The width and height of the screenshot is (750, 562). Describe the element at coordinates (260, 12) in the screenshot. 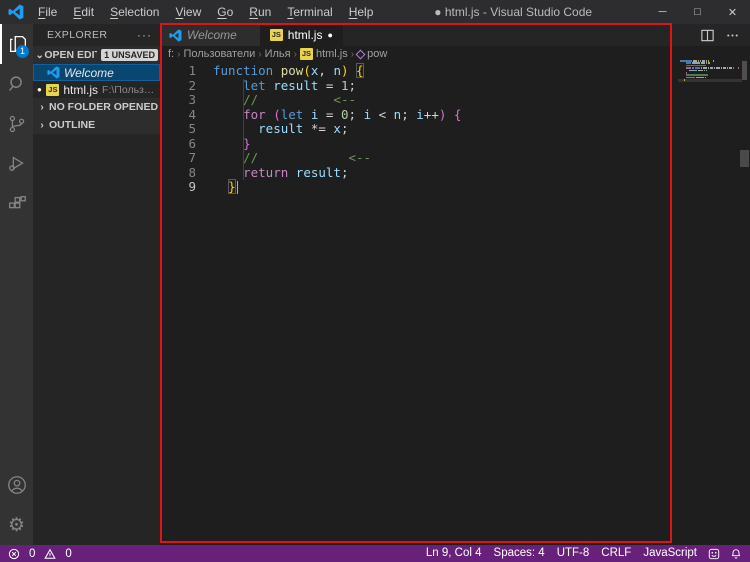

I see `menu-run: Run` at that location.